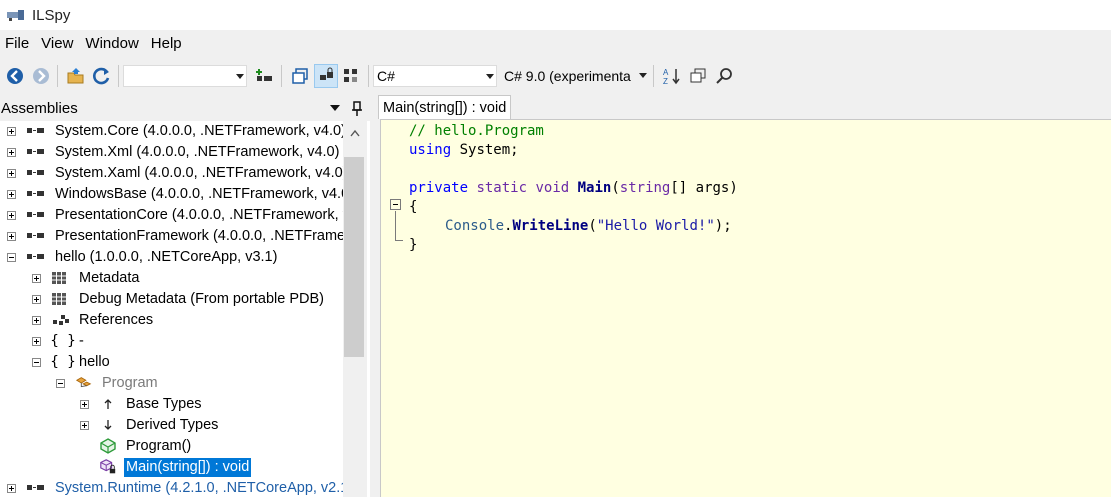  Describe the element at coordinates (352, 76) in the screenshot. I see `show-all-members-button` at that location.